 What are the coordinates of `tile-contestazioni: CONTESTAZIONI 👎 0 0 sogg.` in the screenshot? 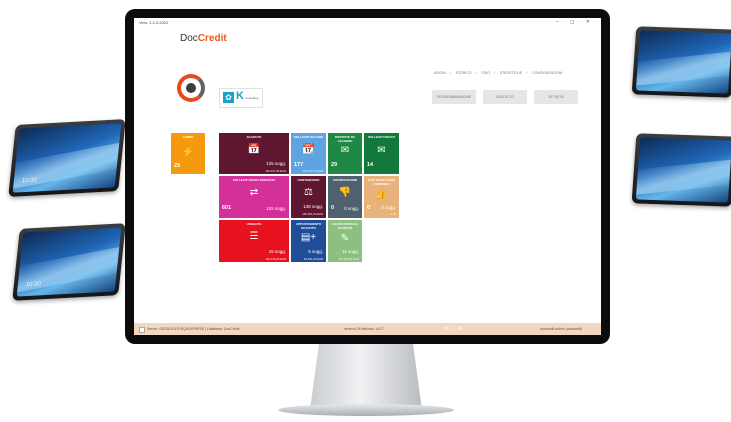 It's located at (345, 197).